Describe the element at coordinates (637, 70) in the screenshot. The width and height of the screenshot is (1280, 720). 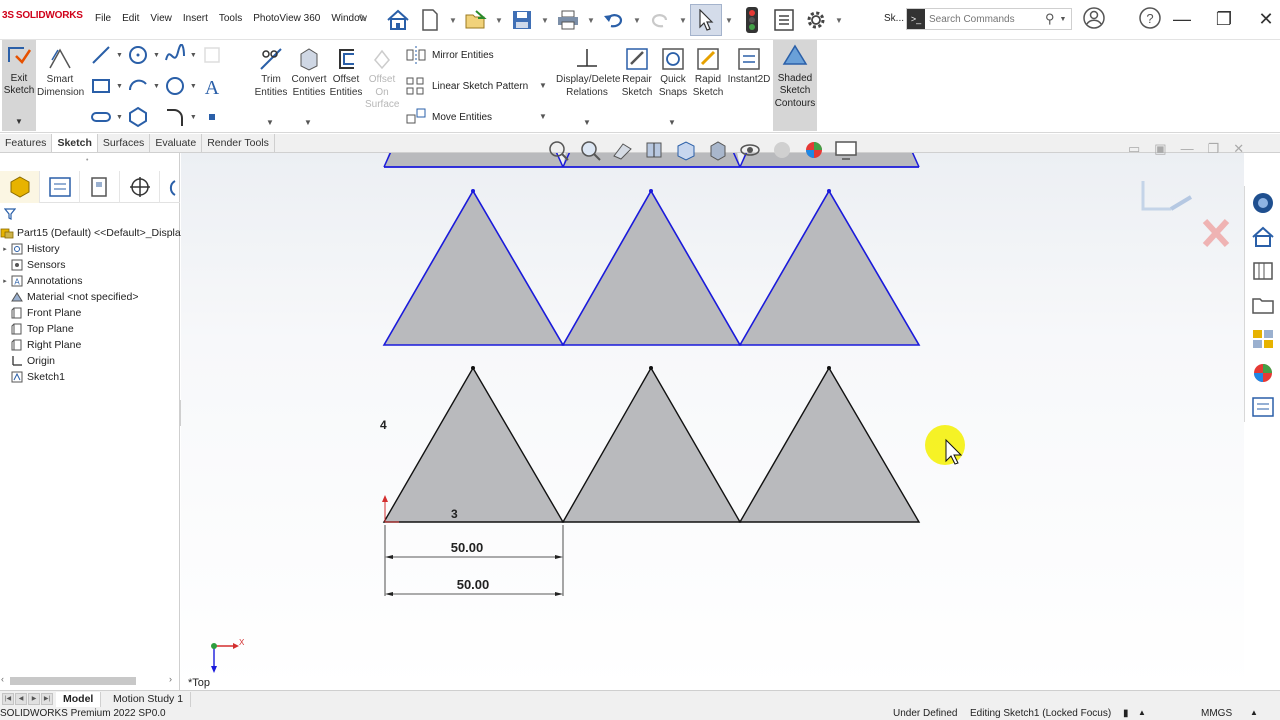
I see `repair-sketch-button: Repair Sketch` at that location.